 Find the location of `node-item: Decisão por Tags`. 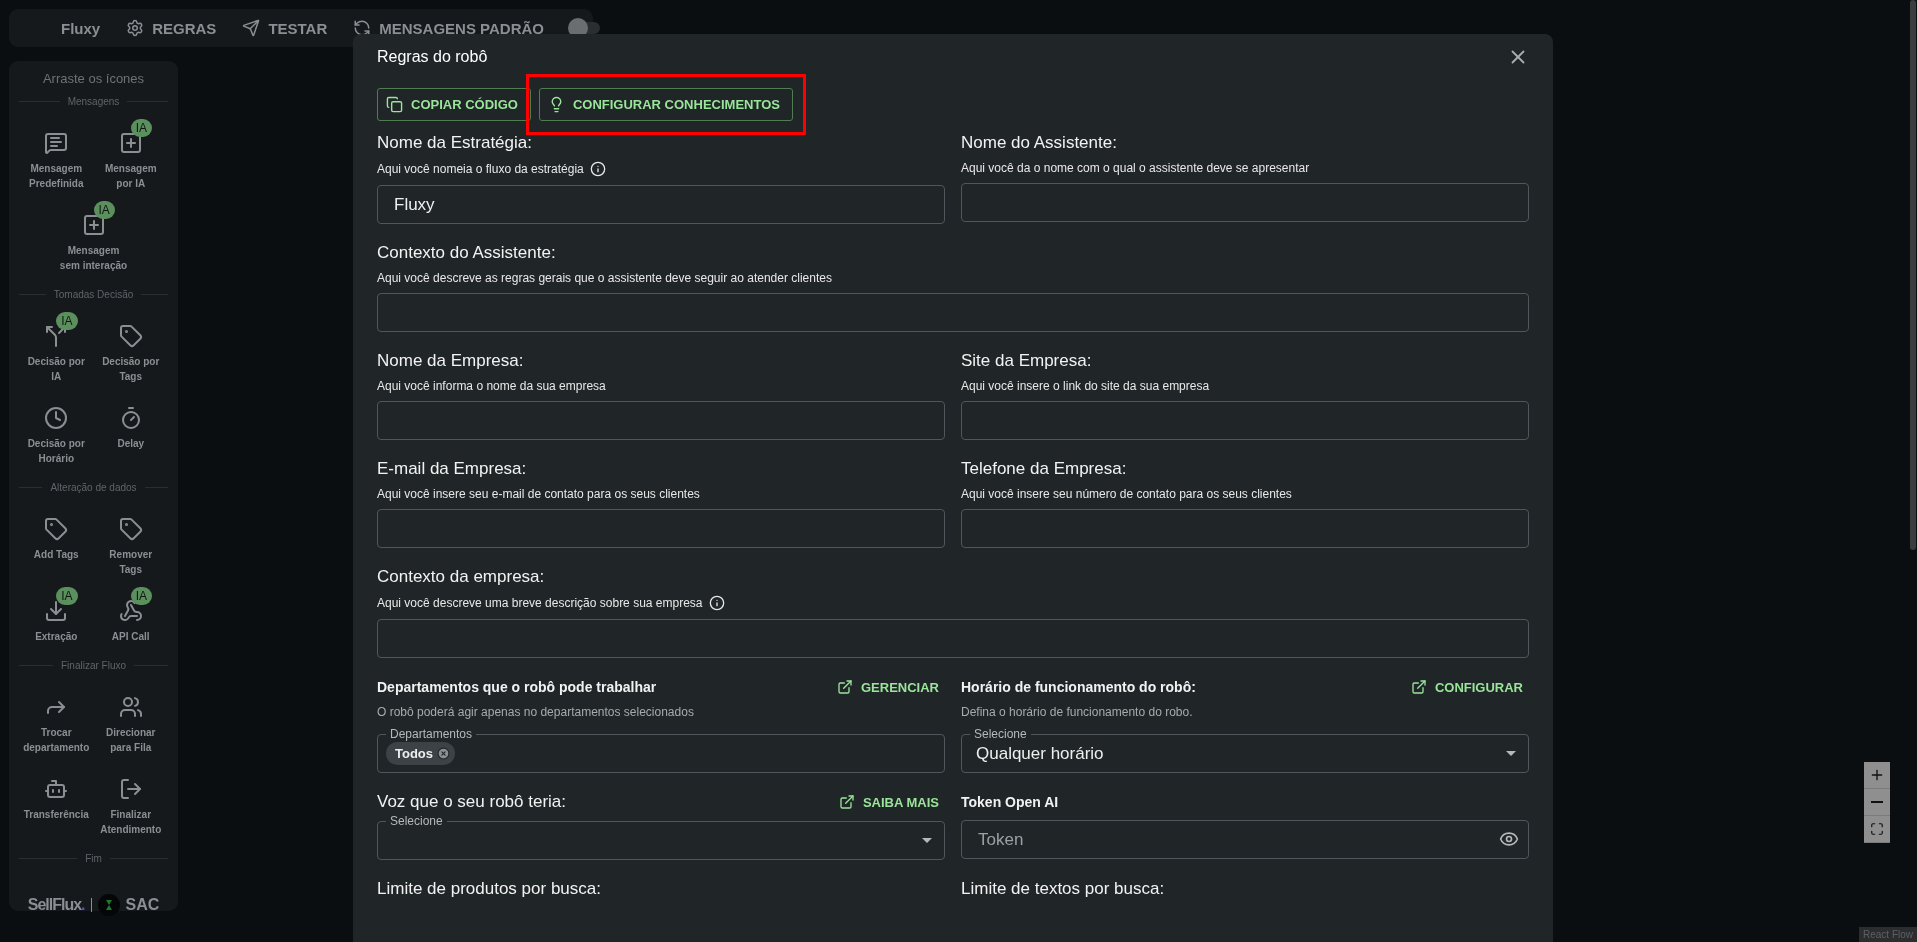

node-item: Decisão por Tags is located at coordinates (130, 348).